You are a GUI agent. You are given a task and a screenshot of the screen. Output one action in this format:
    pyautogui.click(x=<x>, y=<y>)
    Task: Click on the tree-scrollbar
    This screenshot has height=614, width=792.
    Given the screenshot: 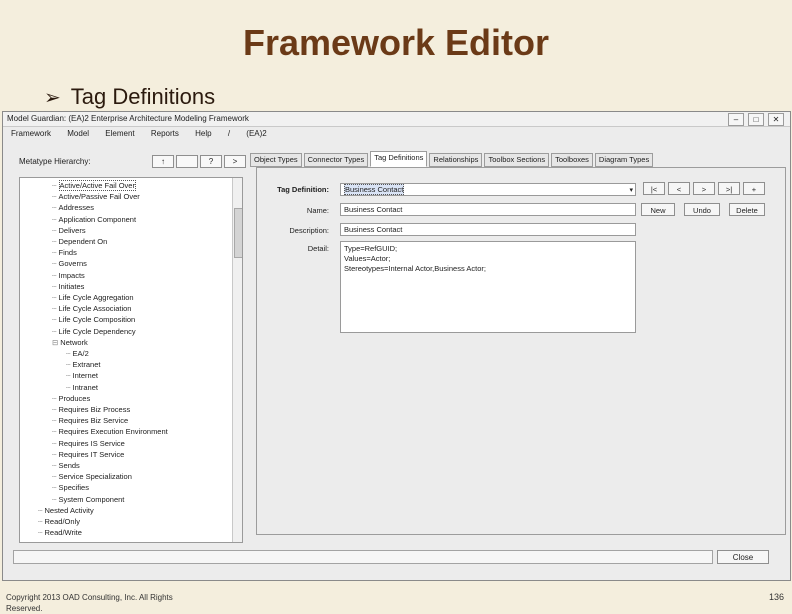 What is the action you would take?
    pyautogui.click(x=237, y=360)
    